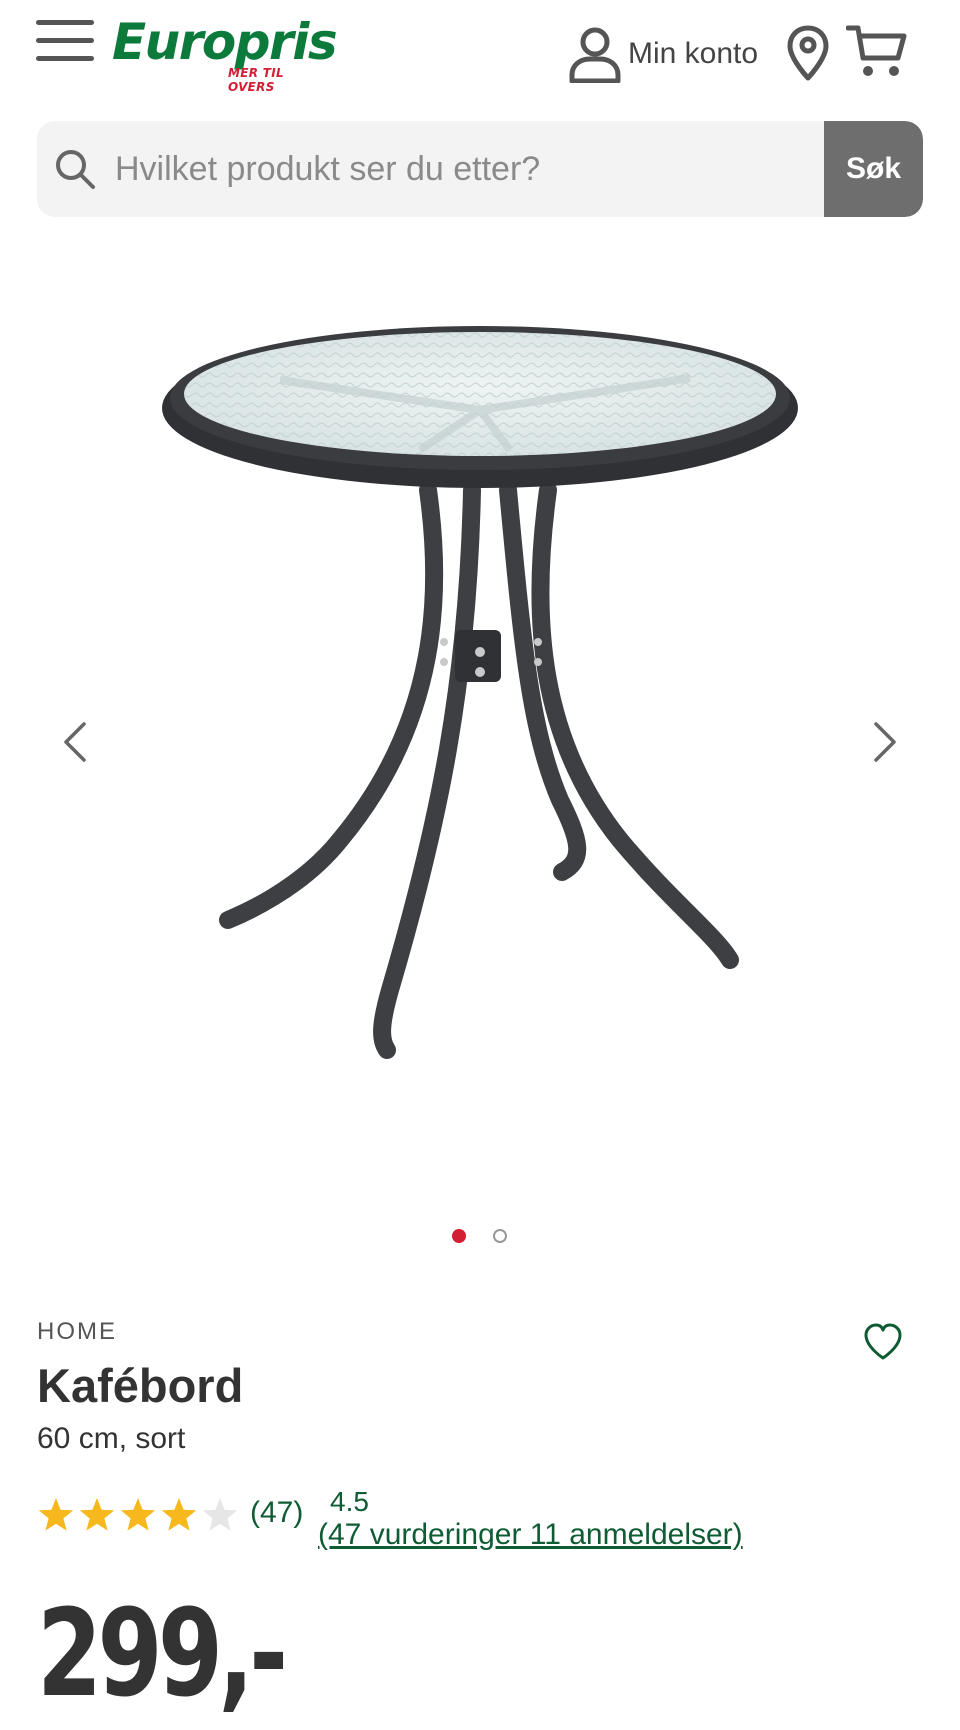  What do you see at coordinates (873, 169) in the screenshot?
I see `search-button: Søk` at bounding box center [873, 169].